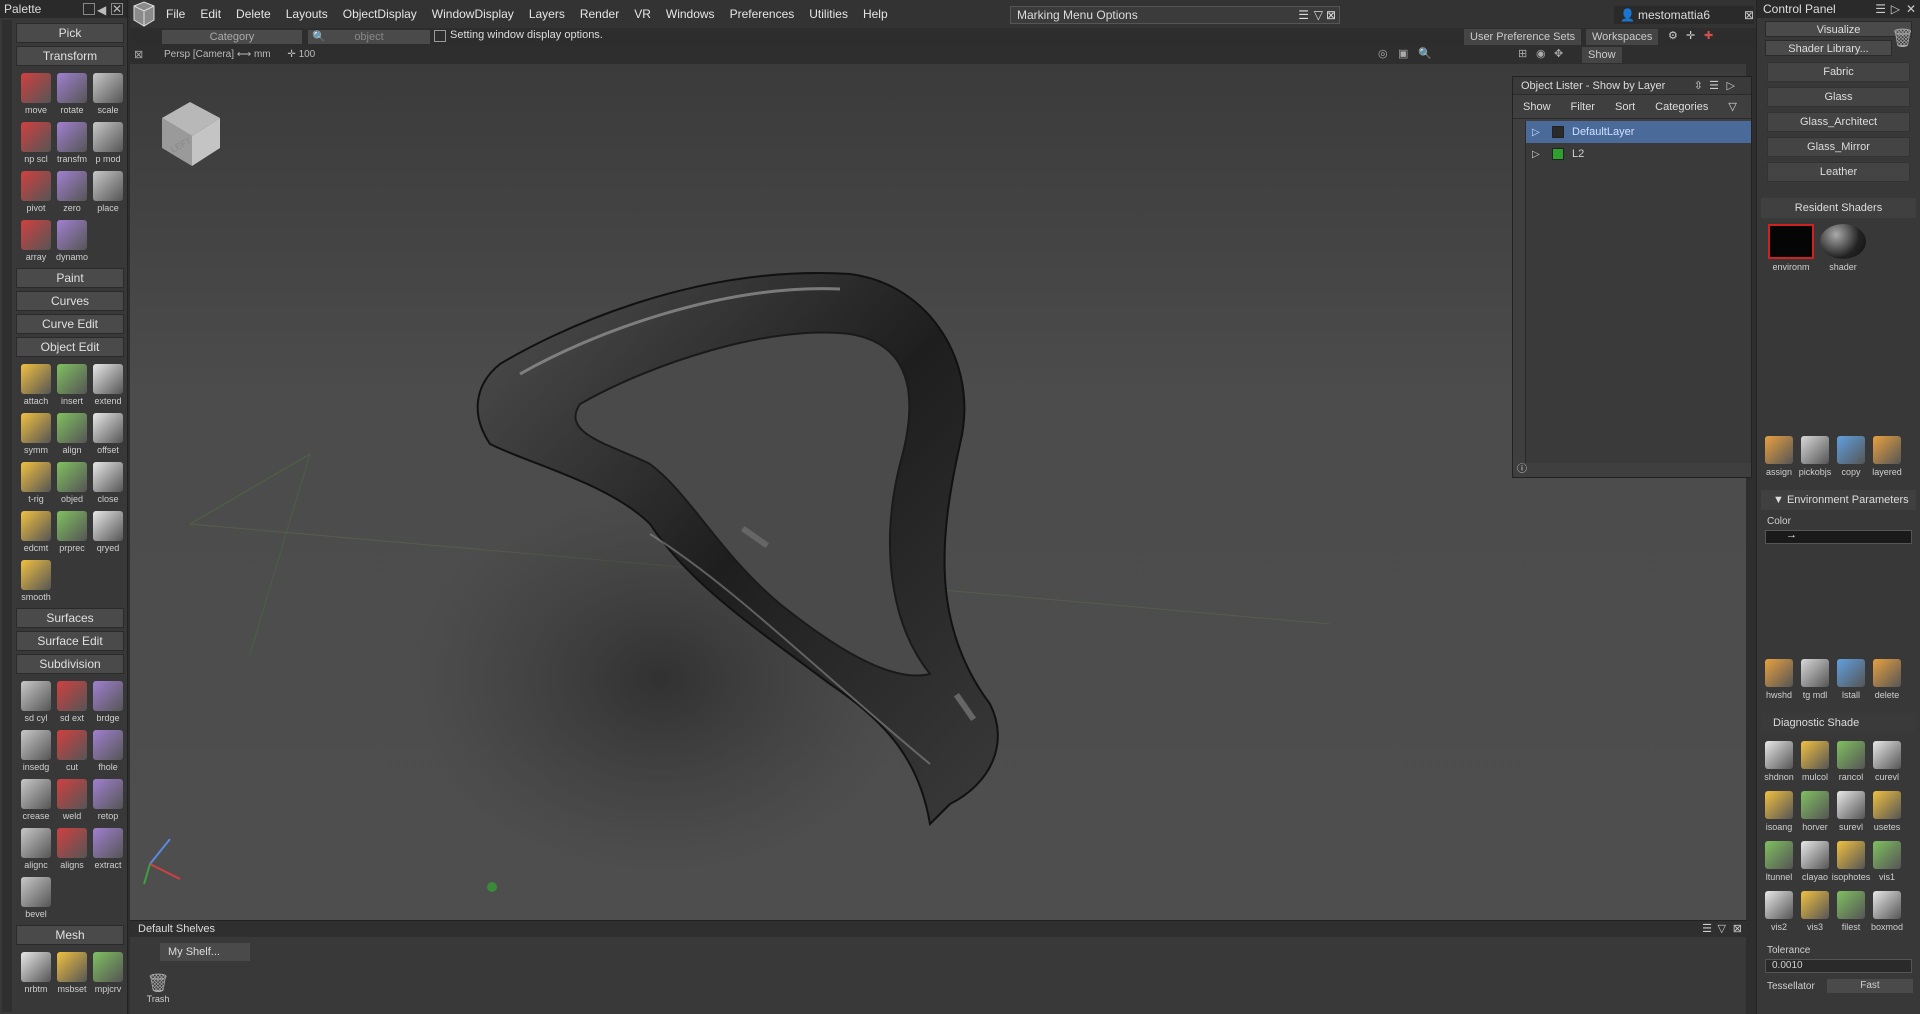 The height and width of the screenshot is (1014, 1920). Describe the element at coordinates (36, 433) in the screenshot. I see `tool-button: symm` at that location.